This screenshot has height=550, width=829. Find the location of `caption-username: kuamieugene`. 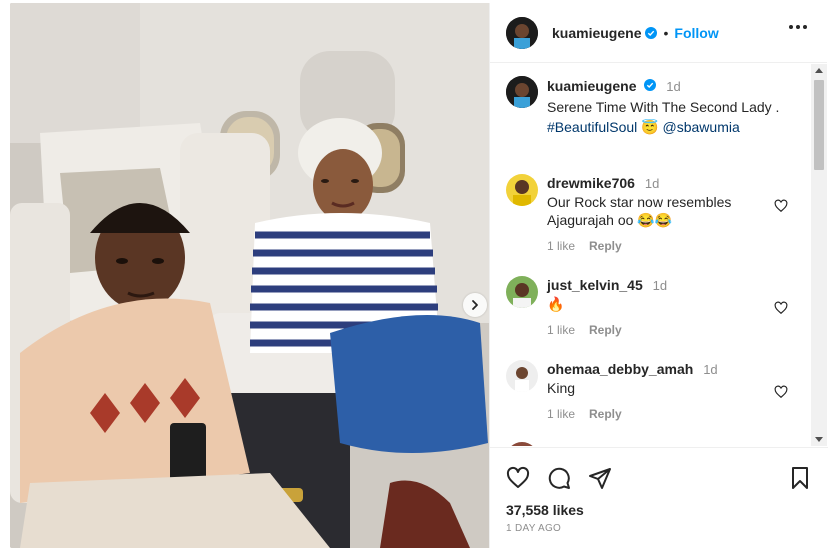

caption-username: kuamieugene is located at coordinates (591, 86).